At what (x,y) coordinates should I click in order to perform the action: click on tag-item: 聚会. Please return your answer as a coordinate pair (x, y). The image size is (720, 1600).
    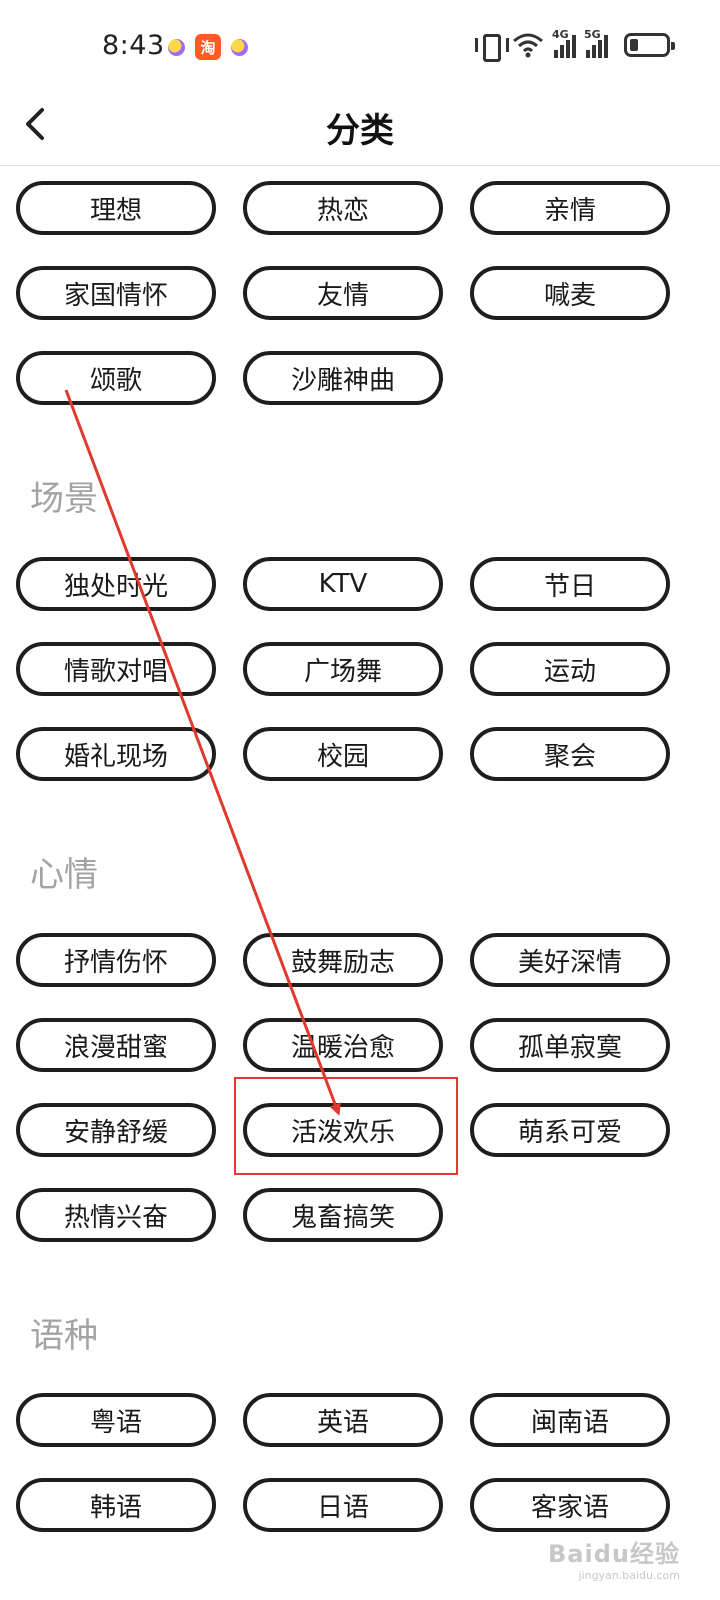
    Looking at the image, I should click on (570, 754).